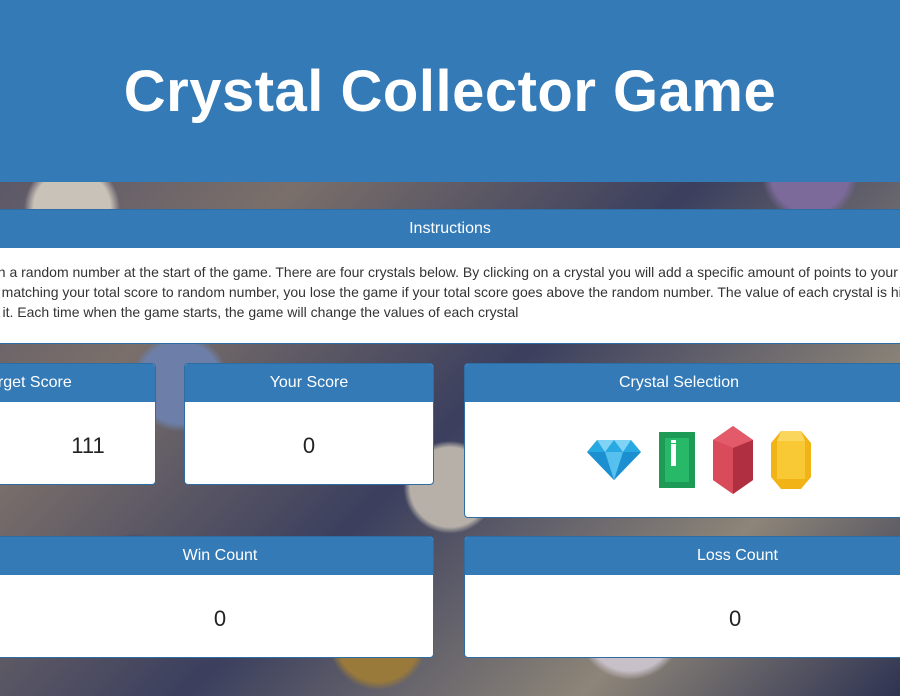  I want to click on target-score-heading: arget Score, so click(77, 383).